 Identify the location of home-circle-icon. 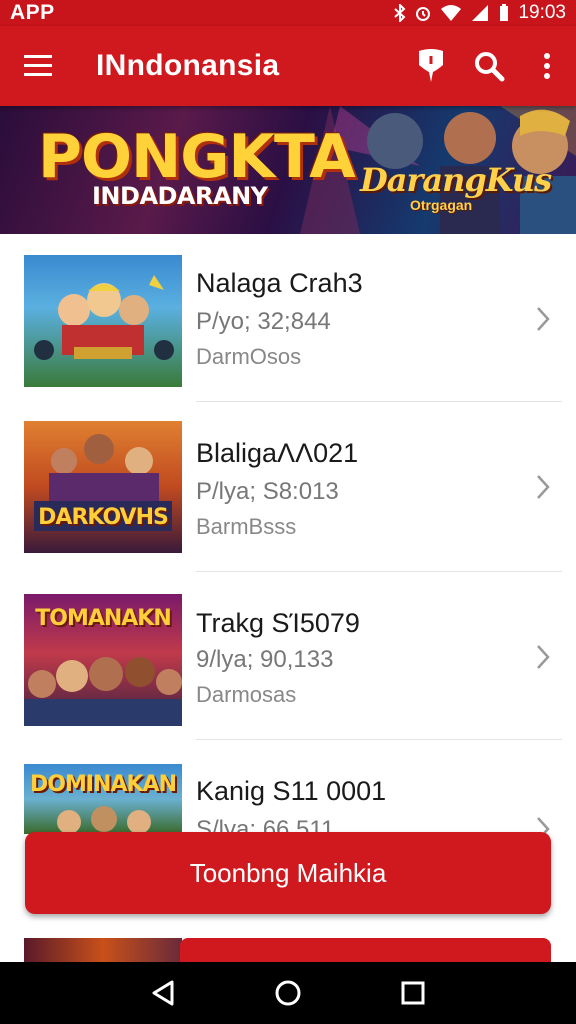
(288, 993).